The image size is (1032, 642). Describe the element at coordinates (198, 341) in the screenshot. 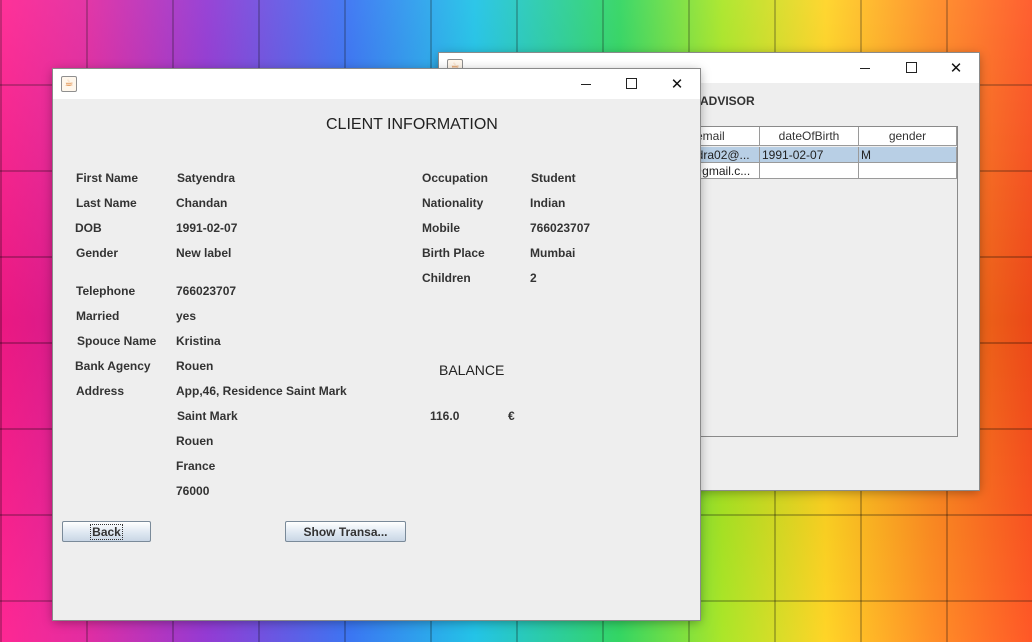

I see `spouse-name-value: Kristina` at that location.